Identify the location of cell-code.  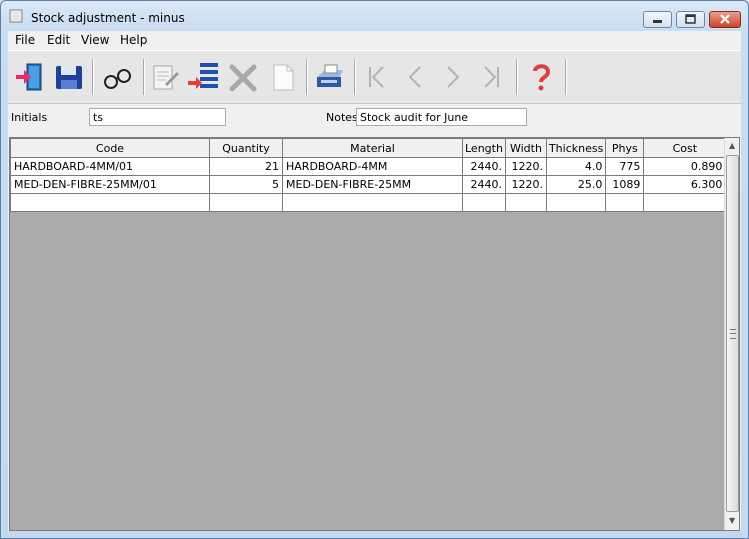
(110, 202).